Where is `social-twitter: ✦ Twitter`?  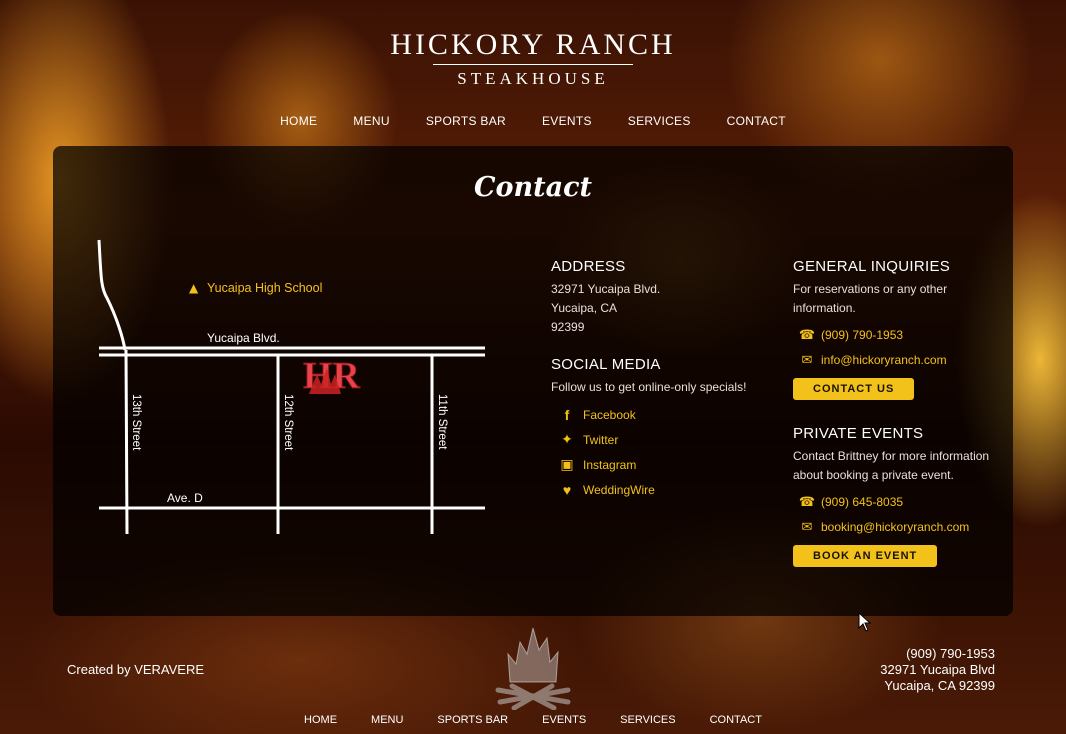
social-twitter: ✦ Twitter is located at coordinates (656, 439).